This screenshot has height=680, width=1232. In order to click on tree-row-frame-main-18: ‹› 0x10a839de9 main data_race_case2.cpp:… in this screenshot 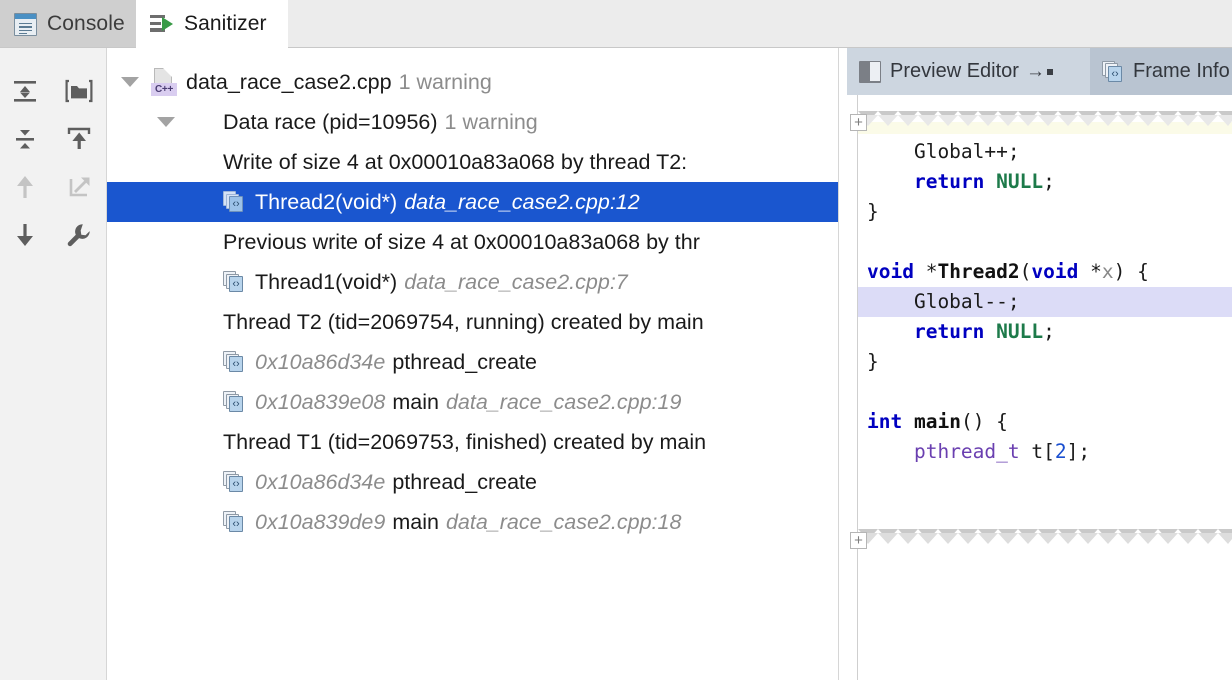, I will do `click(472, 522)`.